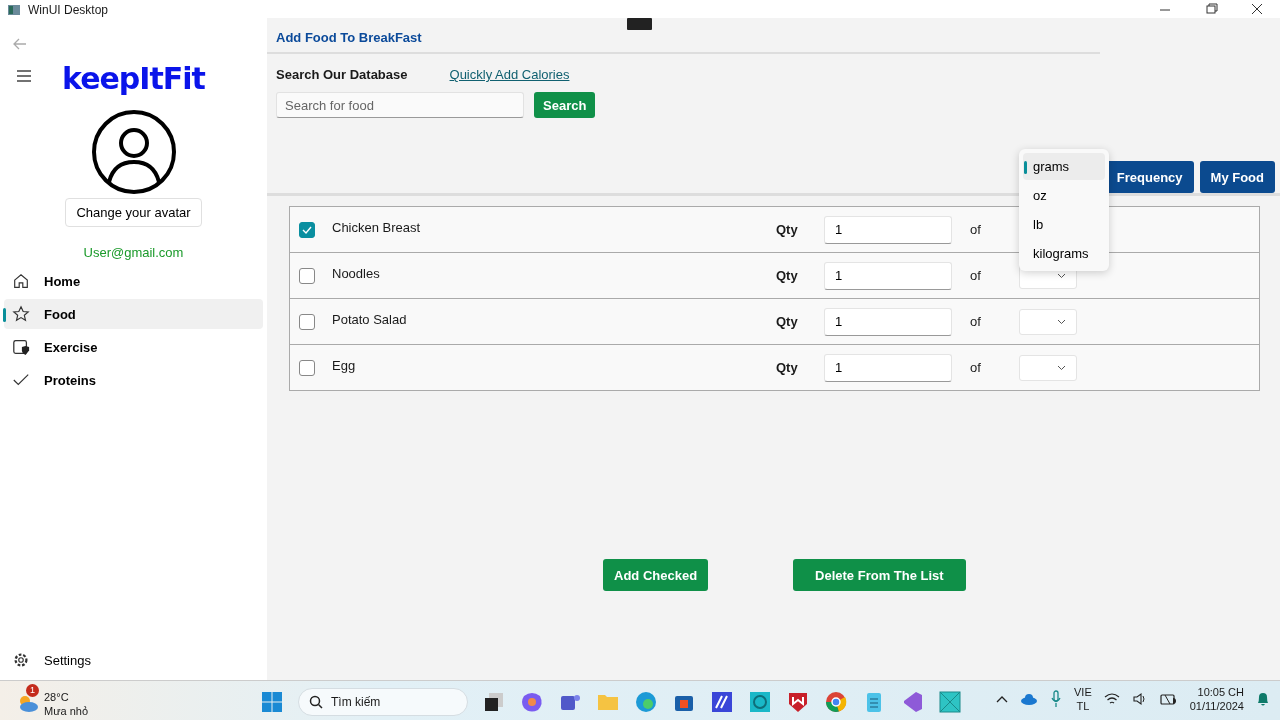 The height and width of the screenshot is (720, 1280). Describe the element at coordinates (133, 78) in the screenshot. I see `app-logo: keepItFit` at that location.